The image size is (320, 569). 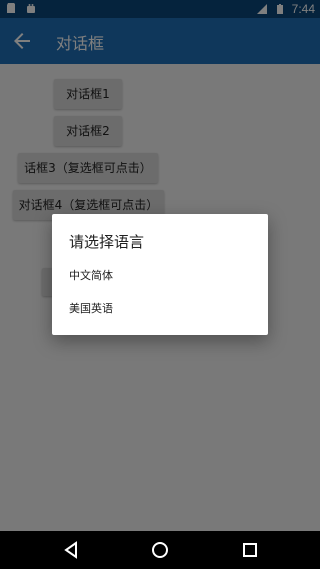 What do you see at coordinates (160, 274) in the screenshot?
I see `language-dialog: 请选择语言 中文简体 美国英语` at bounding box center [160, 274].